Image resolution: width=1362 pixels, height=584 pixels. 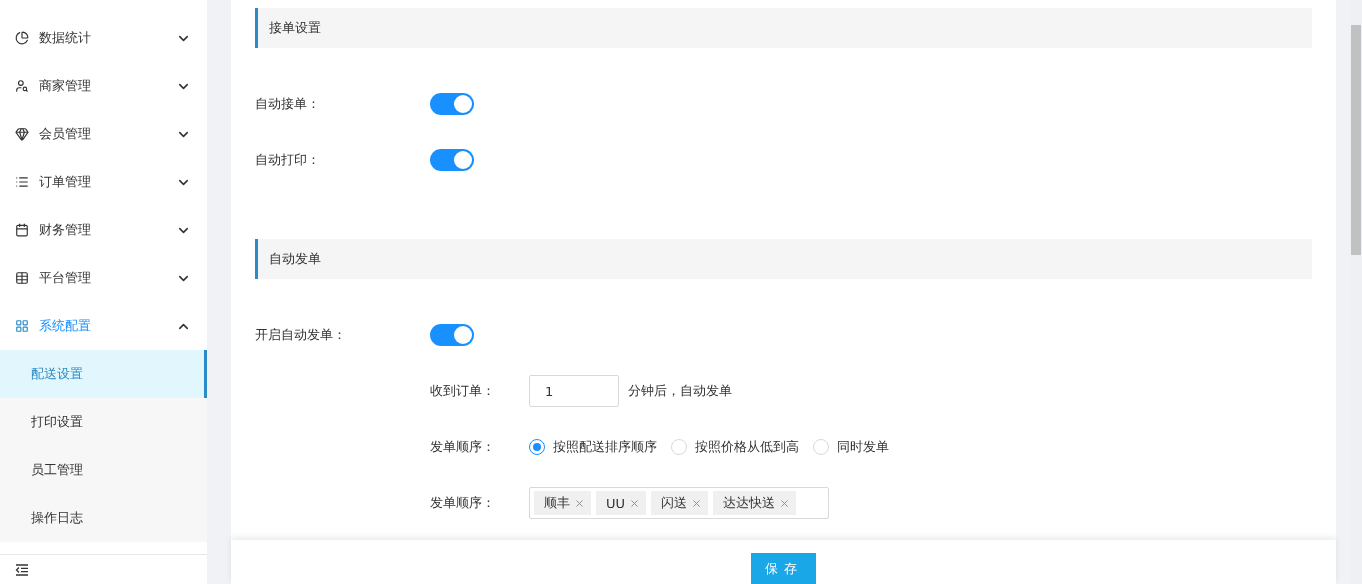 What do you see at coordinates (103, 230) in the screenshot?
I see `sidebar-item: 财务管理` at bounding box center [103, 230].